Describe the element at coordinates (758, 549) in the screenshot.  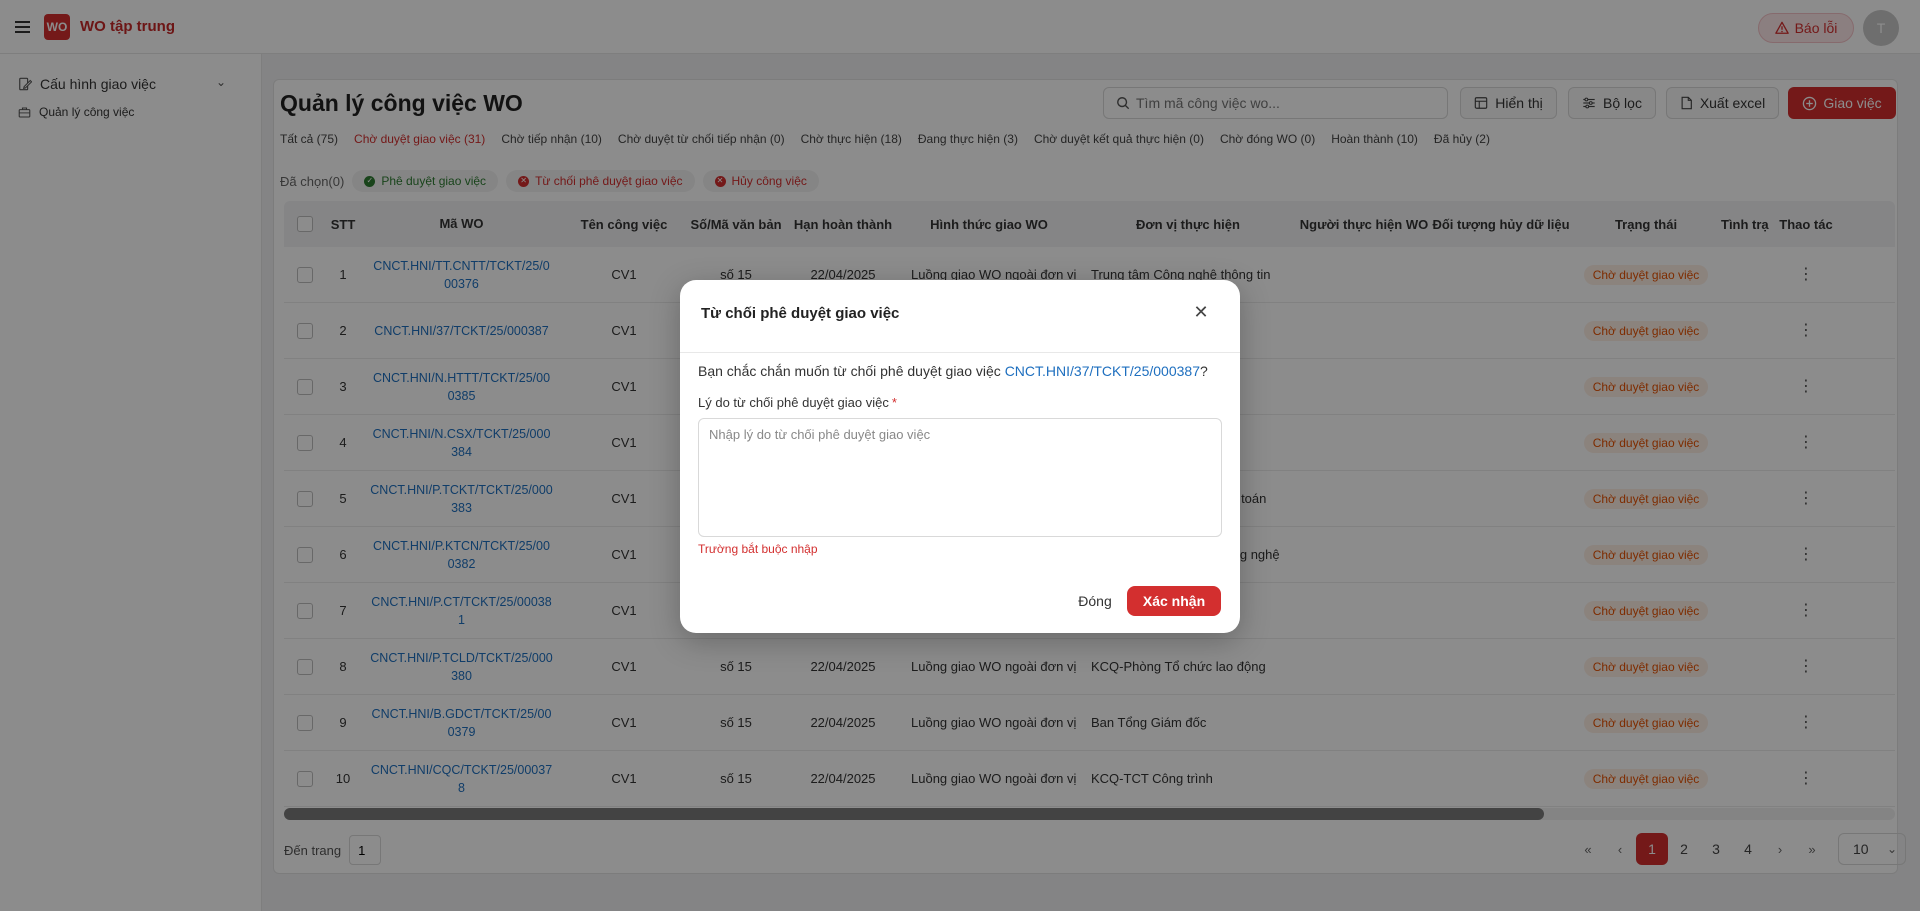
I see `required-error: Trường bắt buộc nhập` at that location.